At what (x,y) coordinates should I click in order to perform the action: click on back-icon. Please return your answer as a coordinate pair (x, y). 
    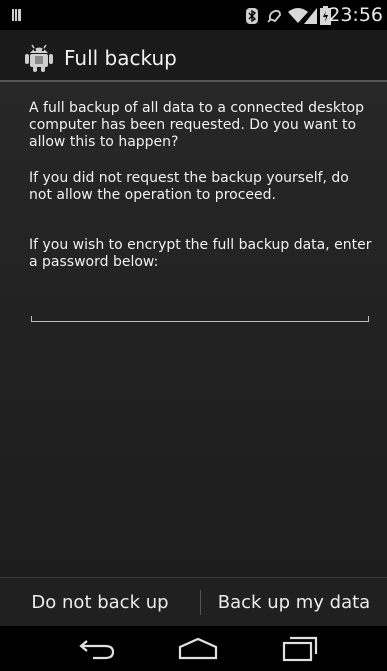
    Looking at the image, I should click on (97, 650).